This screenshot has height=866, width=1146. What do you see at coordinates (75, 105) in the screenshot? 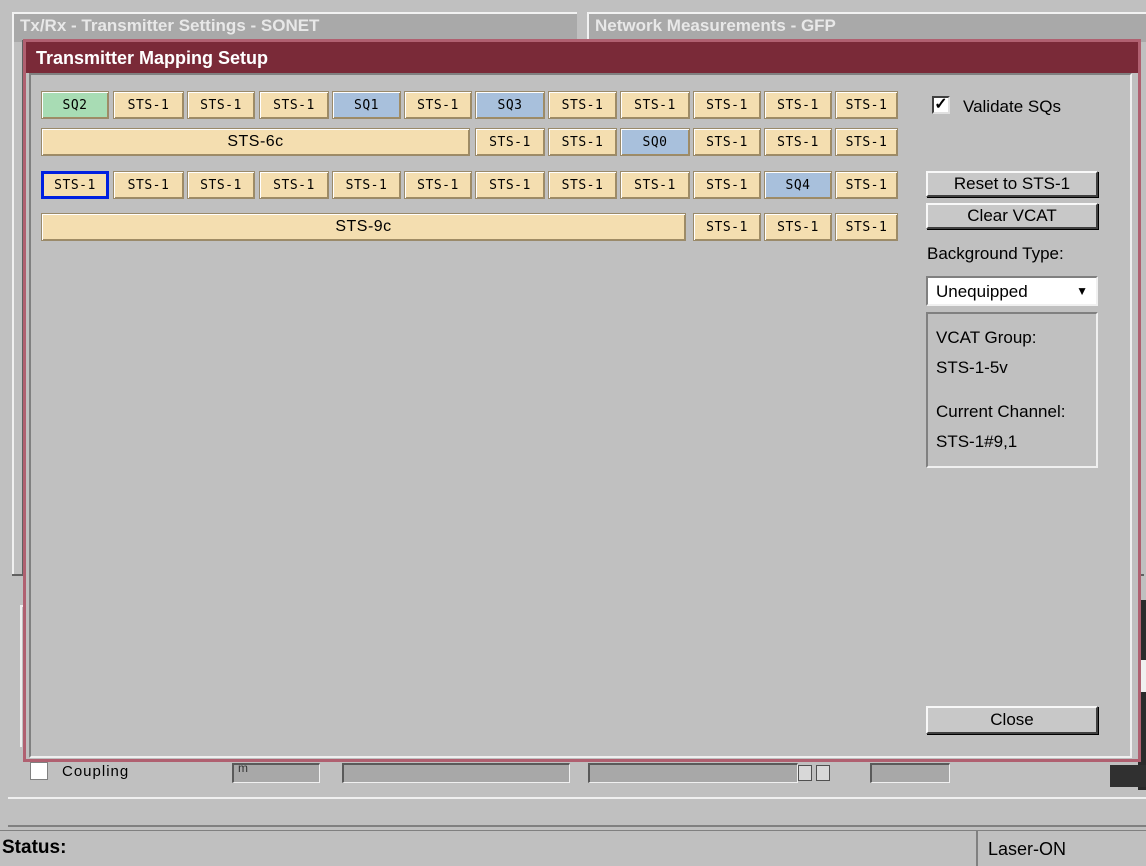
I see `grid-cell: SQ2` at bounding box center [75, 105].